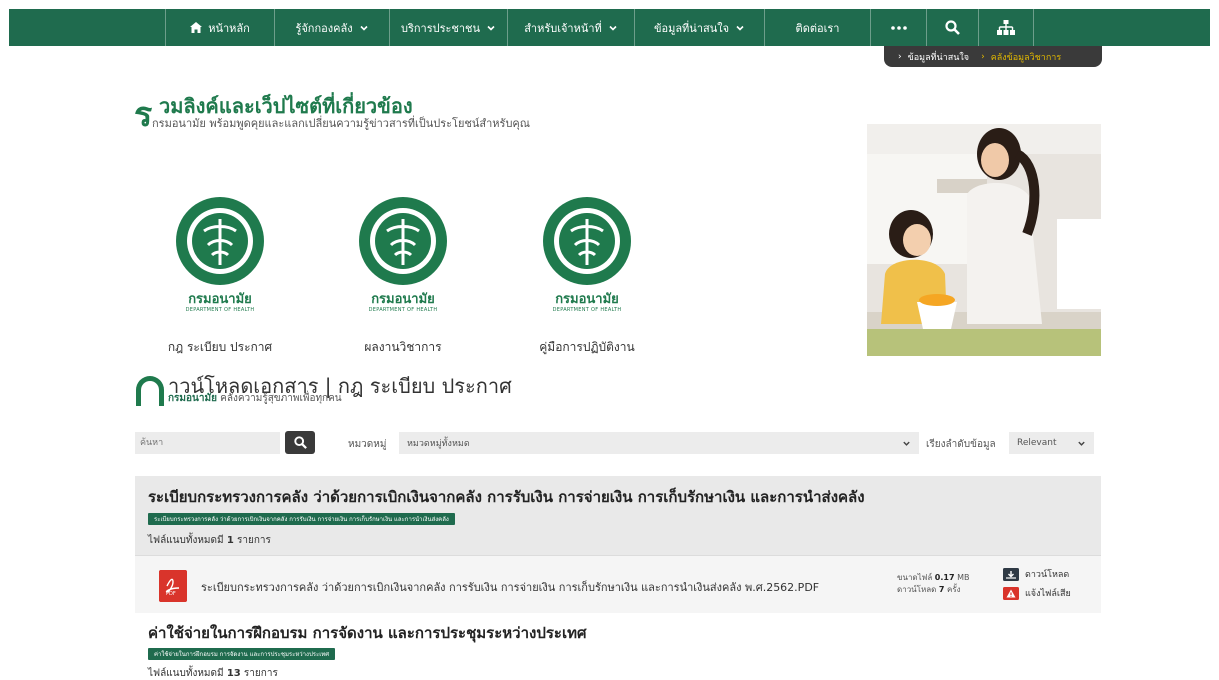  Describe the element at coordinates (1011, 593) in the screenshot. I see `warning-icon` at that location.